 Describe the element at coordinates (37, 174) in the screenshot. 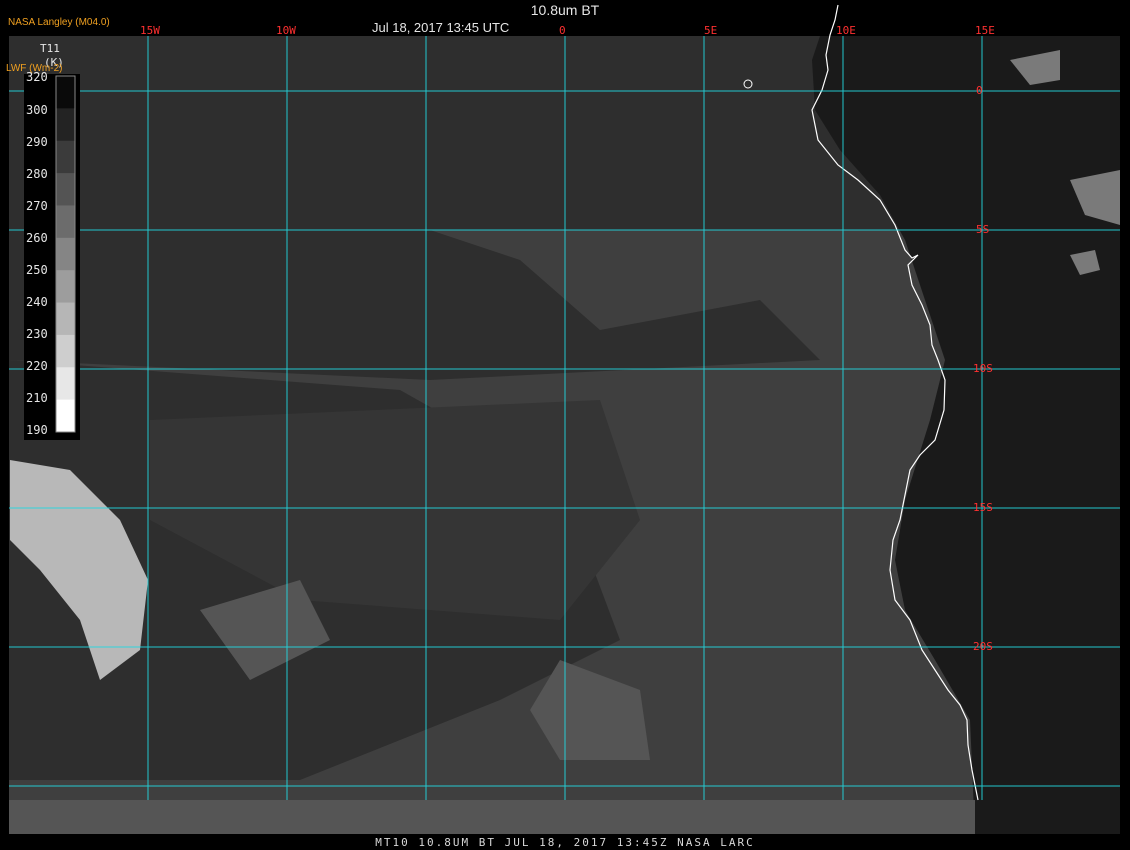

I see `legend-tick: 280` at that location.